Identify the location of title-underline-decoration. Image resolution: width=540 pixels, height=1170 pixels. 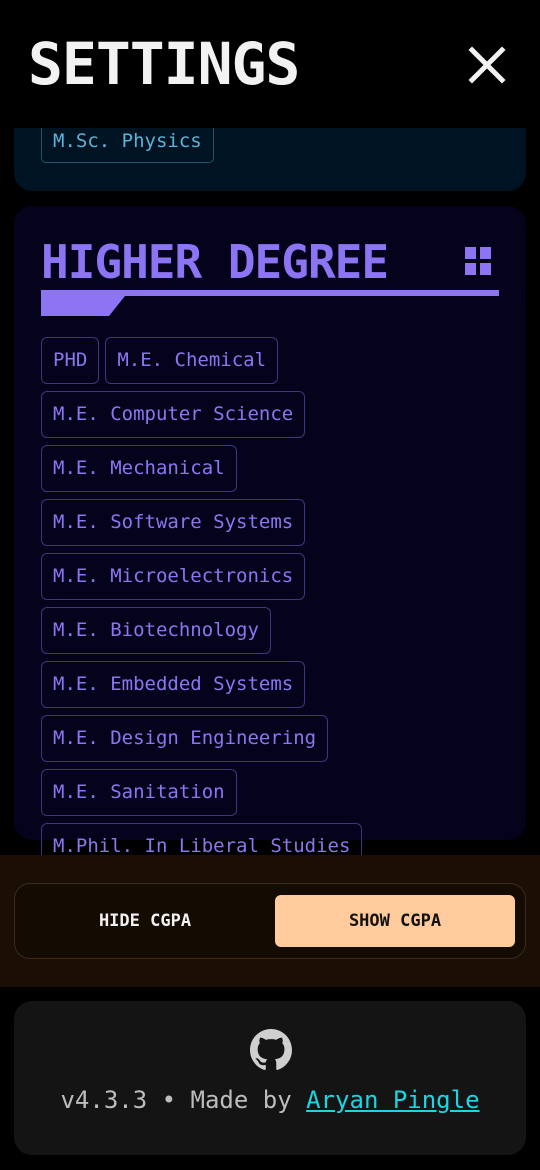
(270, 303).